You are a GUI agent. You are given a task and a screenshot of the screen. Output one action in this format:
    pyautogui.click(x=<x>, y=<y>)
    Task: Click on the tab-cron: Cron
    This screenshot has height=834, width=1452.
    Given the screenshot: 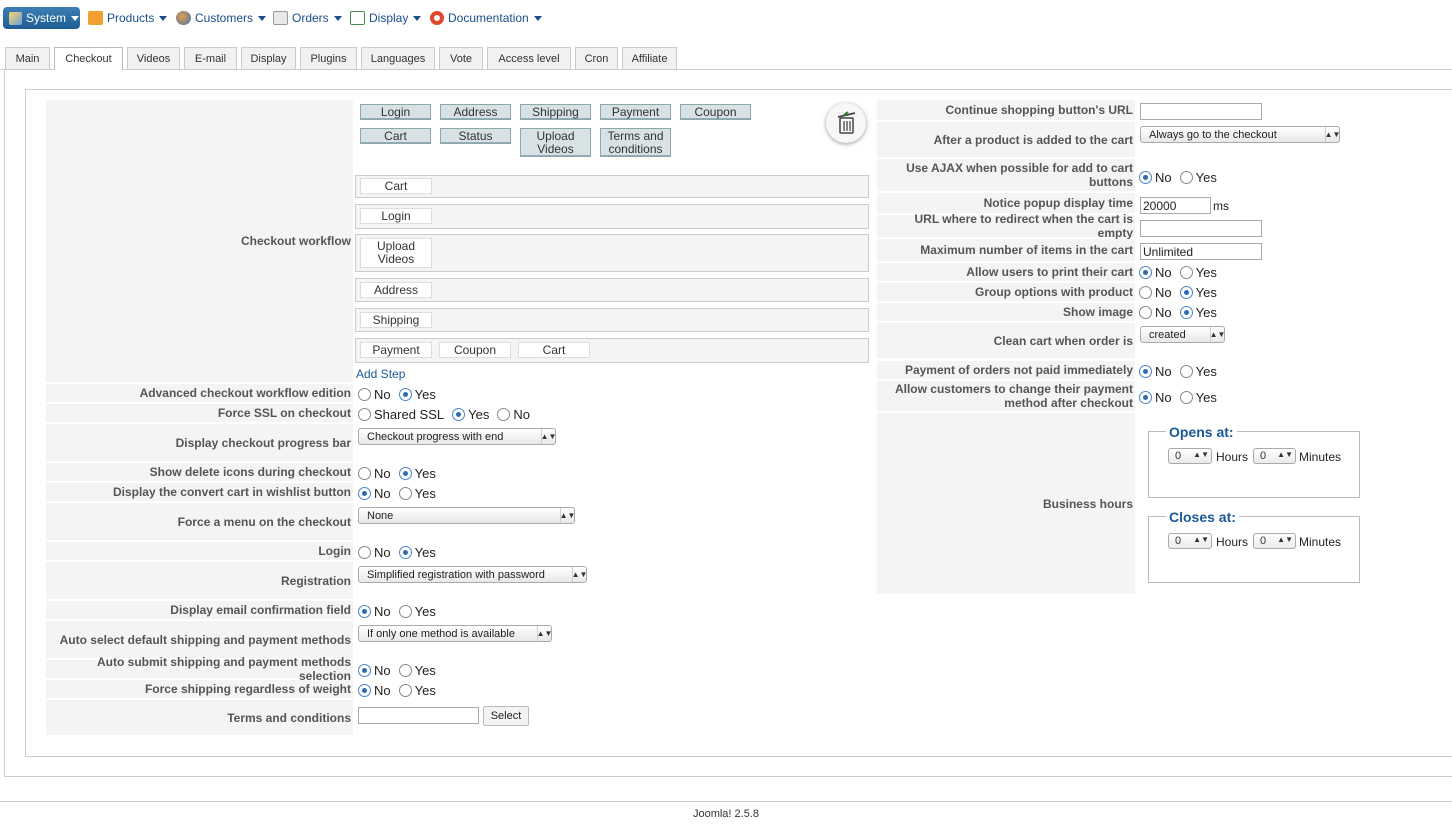 What is the action you would take?
    pyautogui.click(x=596, y=58)
    